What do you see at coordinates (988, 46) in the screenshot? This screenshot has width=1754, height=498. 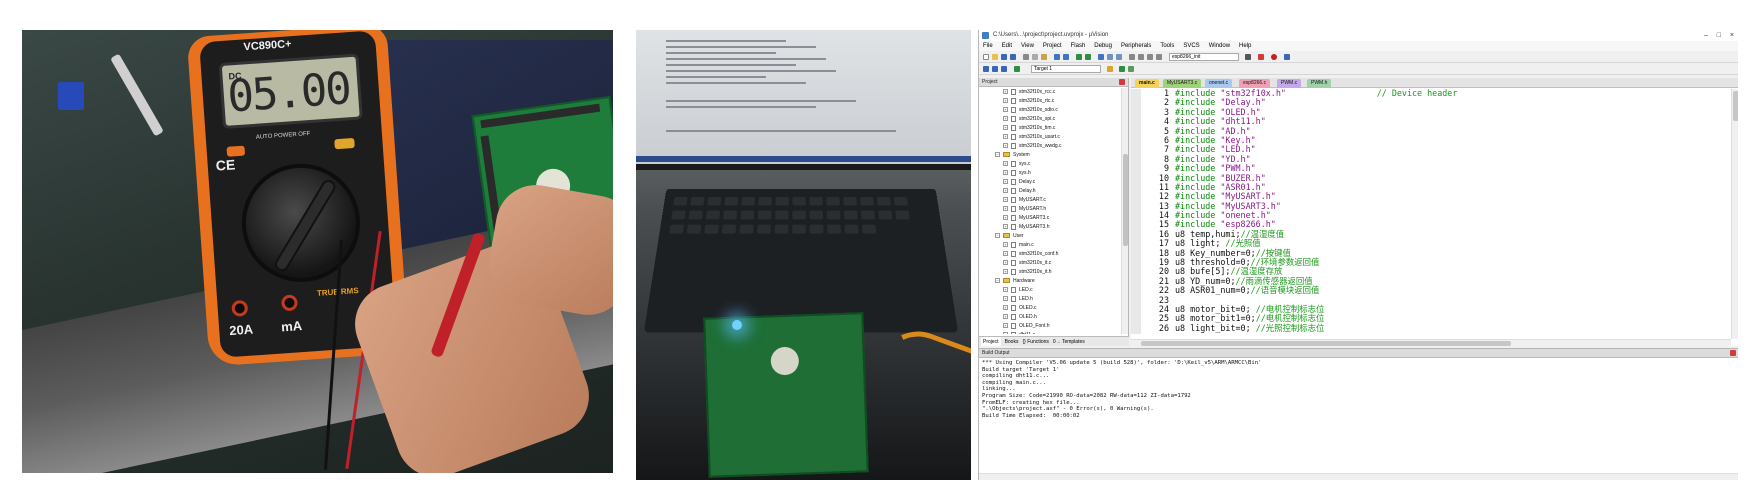 I see `menu-file: File` at bounding box center [988, 46].